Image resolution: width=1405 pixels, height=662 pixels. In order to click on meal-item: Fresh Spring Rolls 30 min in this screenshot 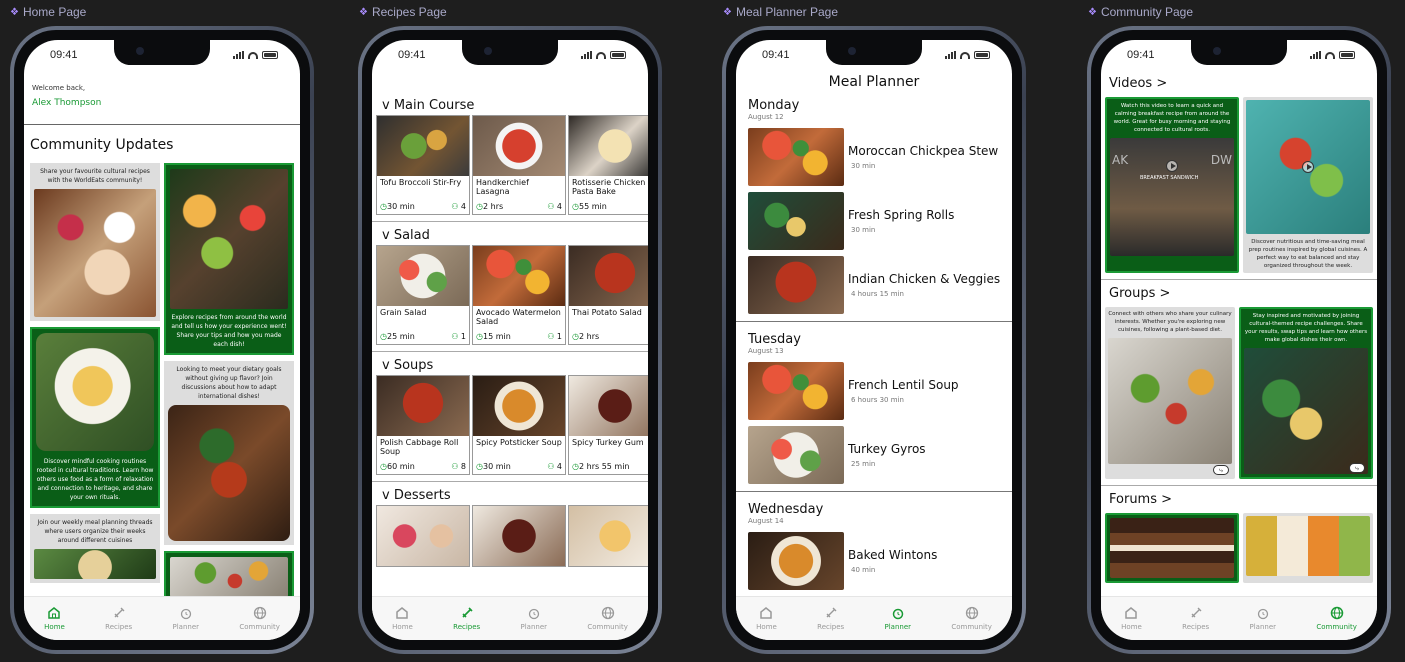, I will do `click(874, 221)`.